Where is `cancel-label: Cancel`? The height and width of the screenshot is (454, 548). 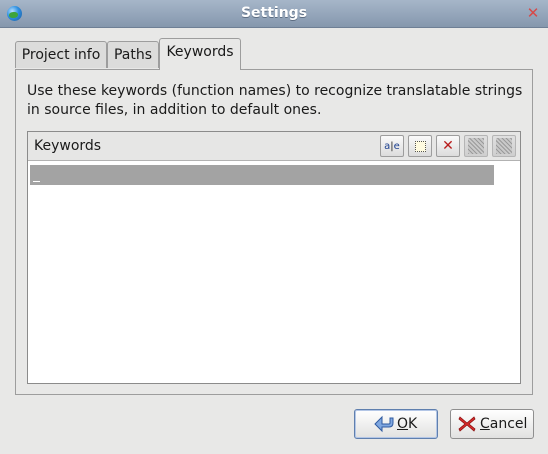
cancel-label: Cancel is located at coordinates (504, 424).